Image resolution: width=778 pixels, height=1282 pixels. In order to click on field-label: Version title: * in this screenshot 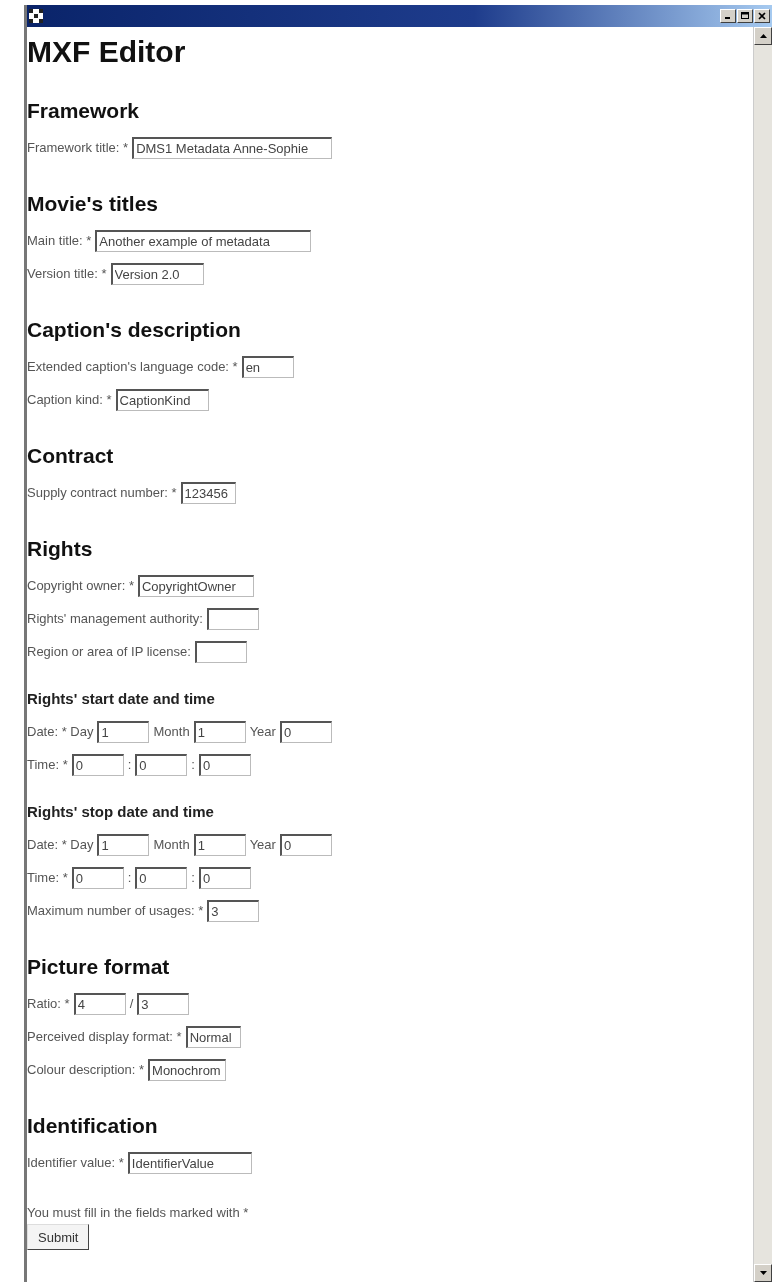, I will do `click(67, 273)`.